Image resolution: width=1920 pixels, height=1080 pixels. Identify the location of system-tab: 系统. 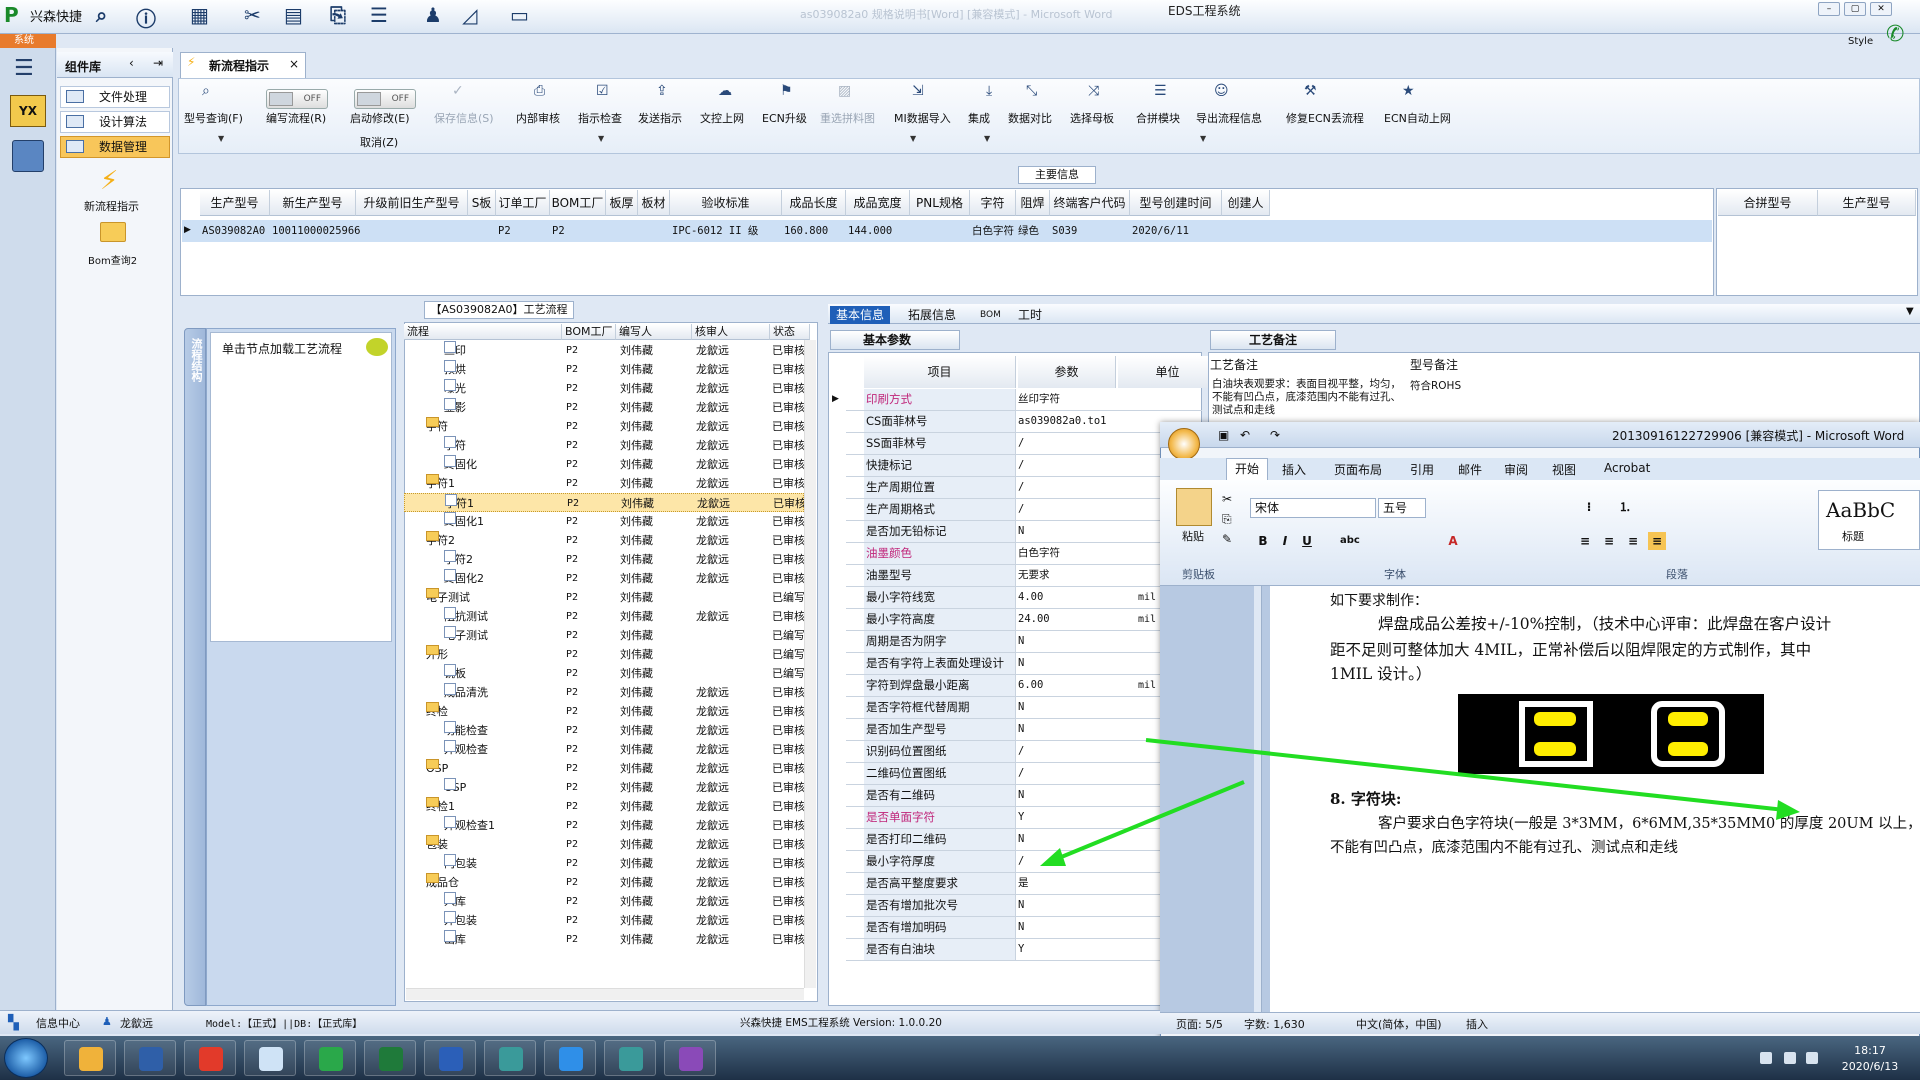
(28, 41).